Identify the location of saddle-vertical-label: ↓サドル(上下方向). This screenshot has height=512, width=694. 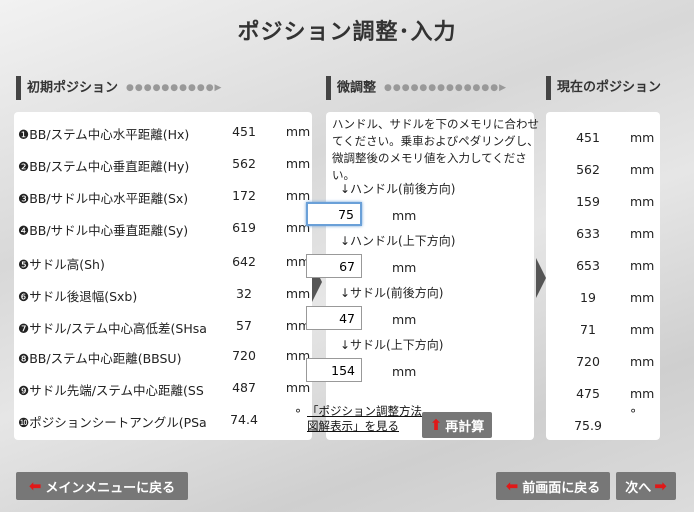
(392, 345).